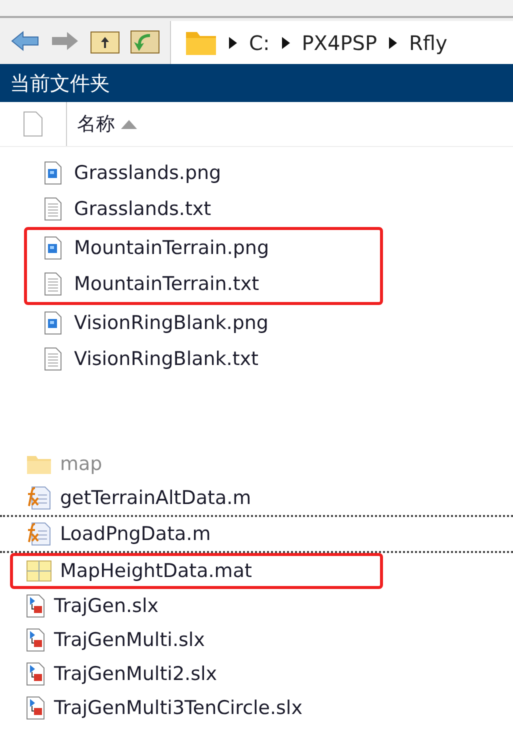 The width and height of the screenshot is (513, 744). What do you see at coordinates (172, 248) in the screenshot?
I see `file-name: MountainTerrain.png` at bounding box center [172, 248].